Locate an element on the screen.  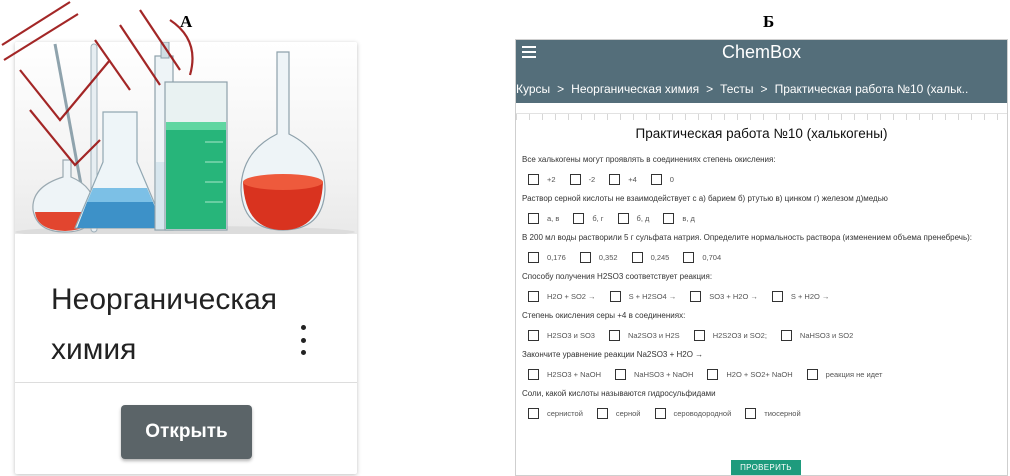
answer-option: -2 is located at coordinates (580, 179).